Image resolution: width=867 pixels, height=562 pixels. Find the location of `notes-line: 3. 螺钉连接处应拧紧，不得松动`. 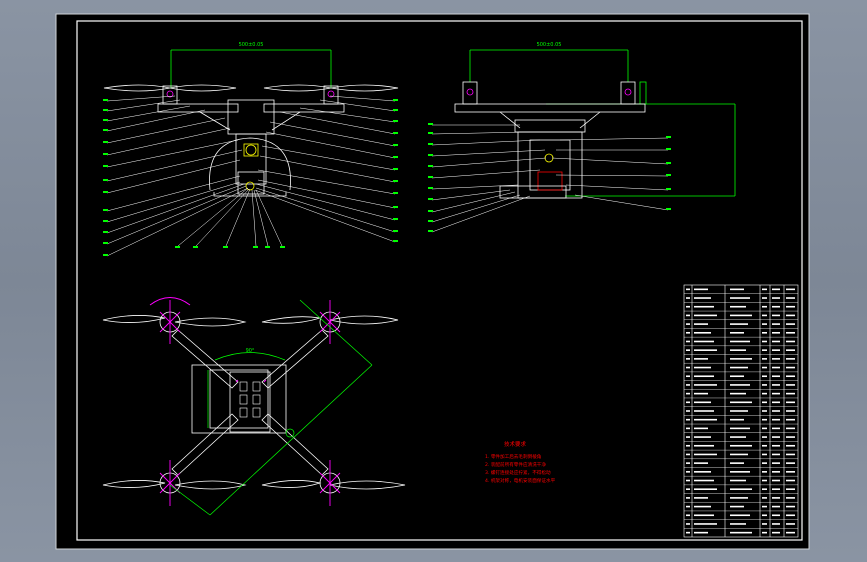

notes-line: 3. 螺钉连接处应拧紧，不得松动 is located at coordinates (518, 472).